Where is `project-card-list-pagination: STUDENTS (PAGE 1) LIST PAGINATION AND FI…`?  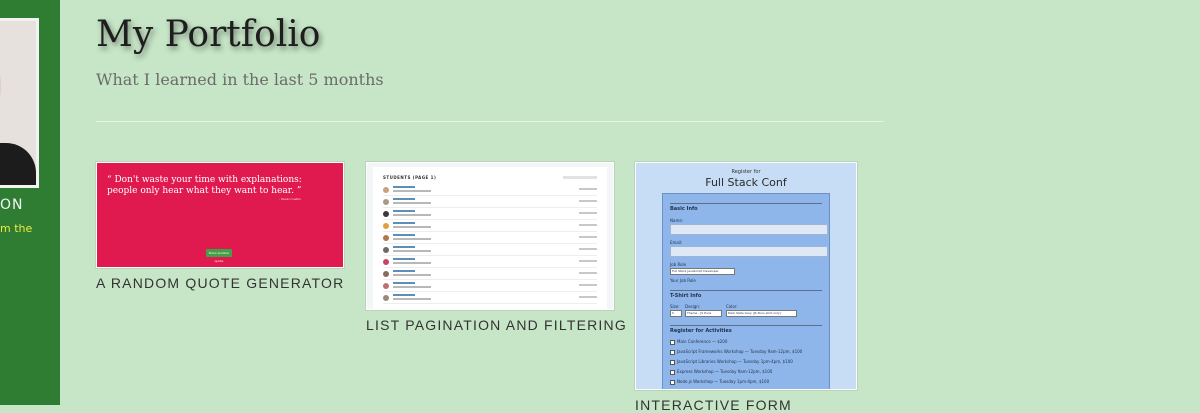
project-card-list-pagination: STUDENTS (PAGE 1) LIST PAGINATION AND FI… is located at coordinates (496, 247).